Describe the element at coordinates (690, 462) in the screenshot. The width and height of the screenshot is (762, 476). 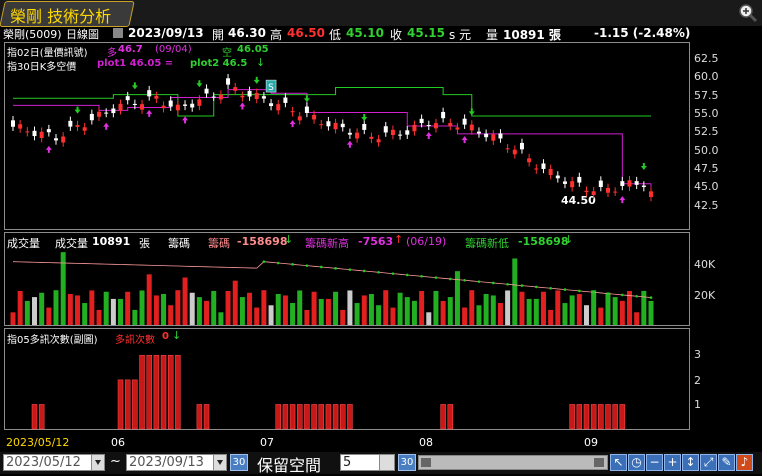
I see `fit-icon: ↕` at that location.